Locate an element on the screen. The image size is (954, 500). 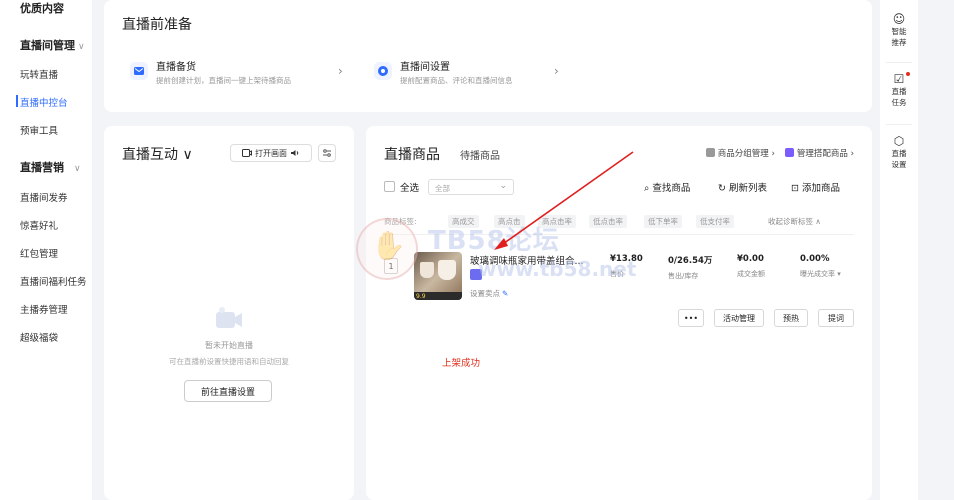
product-toolbar: 全选 全部 ⌄ ⌕ 查找商品 ↻ 刷新列表 ⊡ 添加商品 is located at coordinates (619, 187).